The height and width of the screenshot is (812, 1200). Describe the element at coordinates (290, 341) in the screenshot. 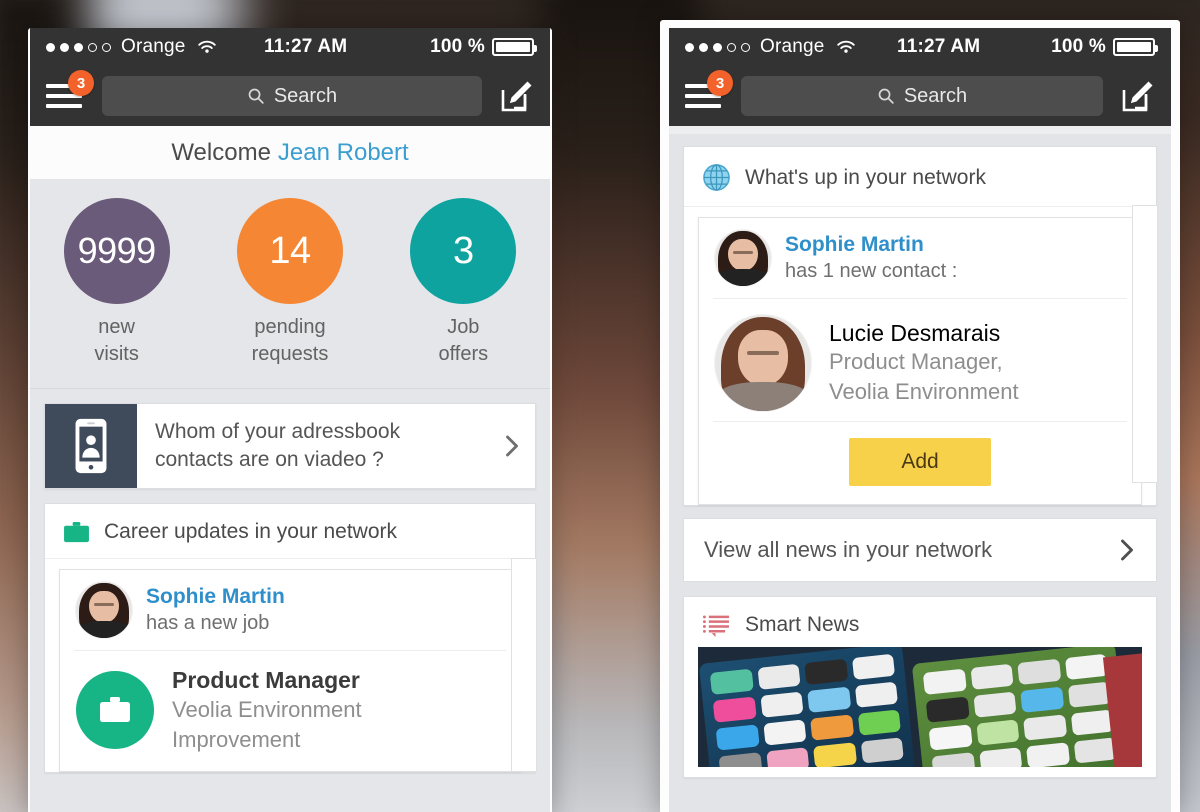

I see `stat-label: pending requests` at that location.